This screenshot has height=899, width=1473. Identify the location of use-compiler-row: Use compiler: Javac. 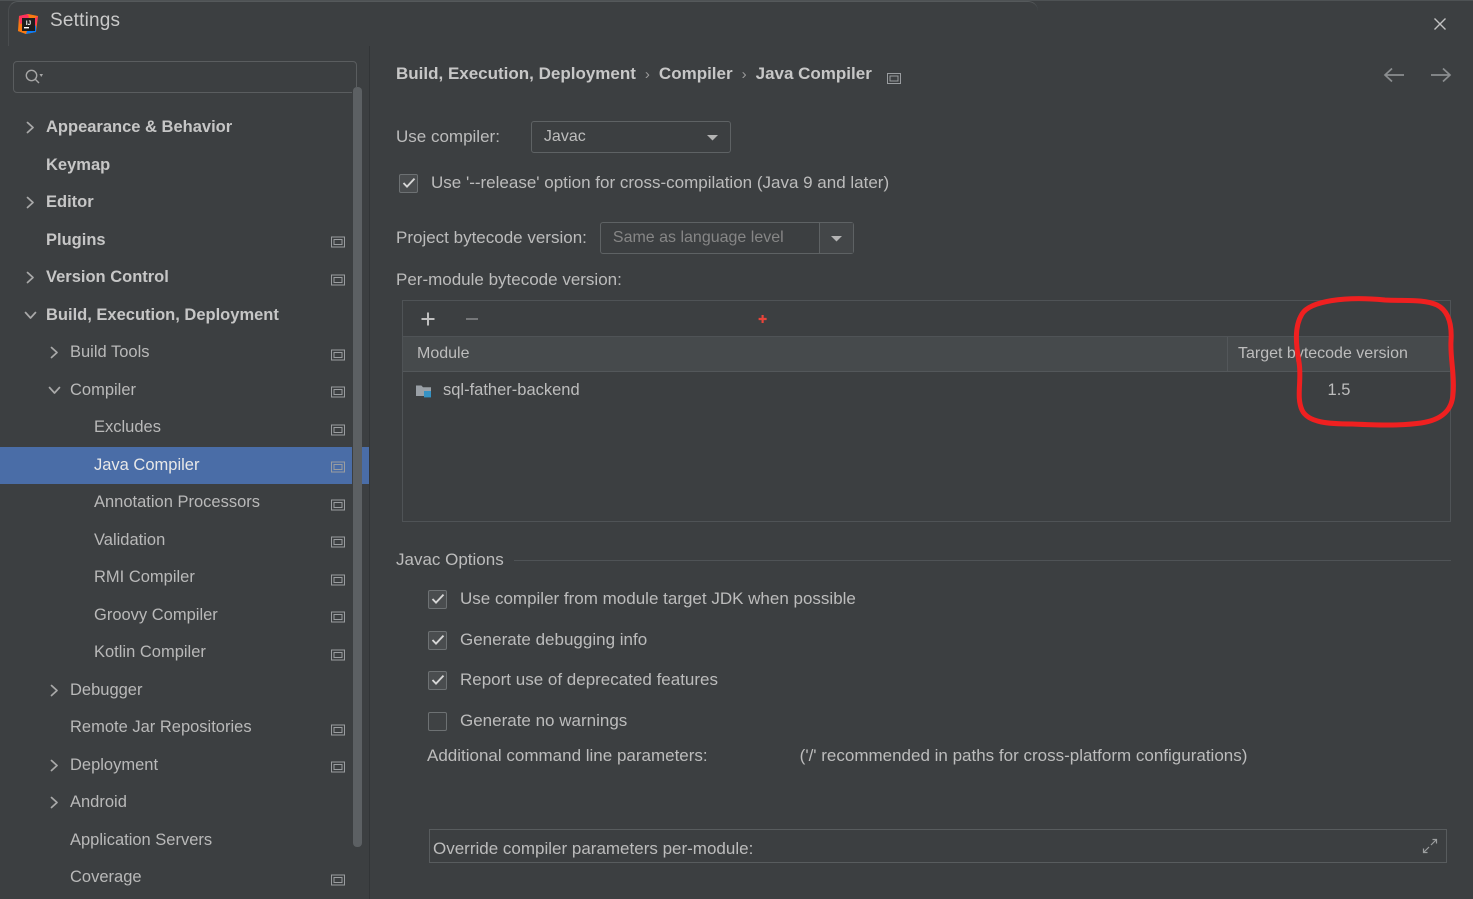
(563, 137).